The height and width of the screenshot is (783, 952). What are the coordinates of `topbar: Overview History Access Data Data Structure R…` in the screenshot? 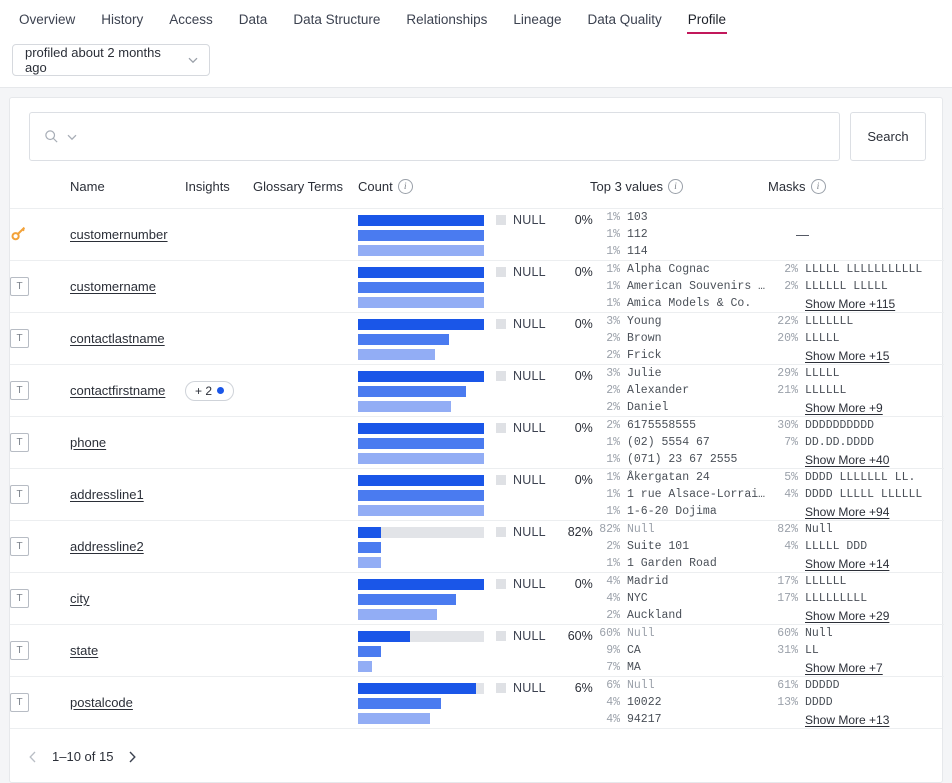 It's located at (476, 44).